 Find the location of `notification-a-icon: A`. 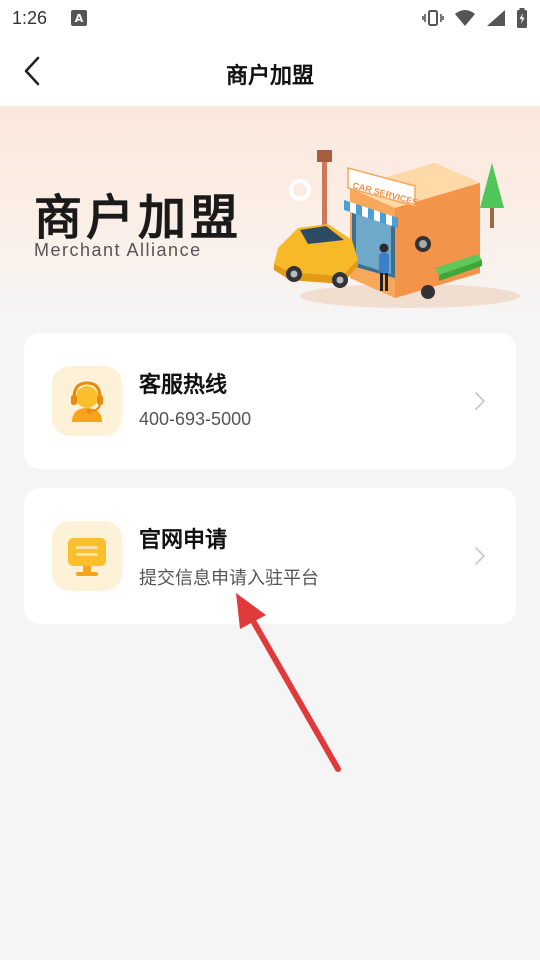

notification-a-icon: A is located at coordinates (79, 18).